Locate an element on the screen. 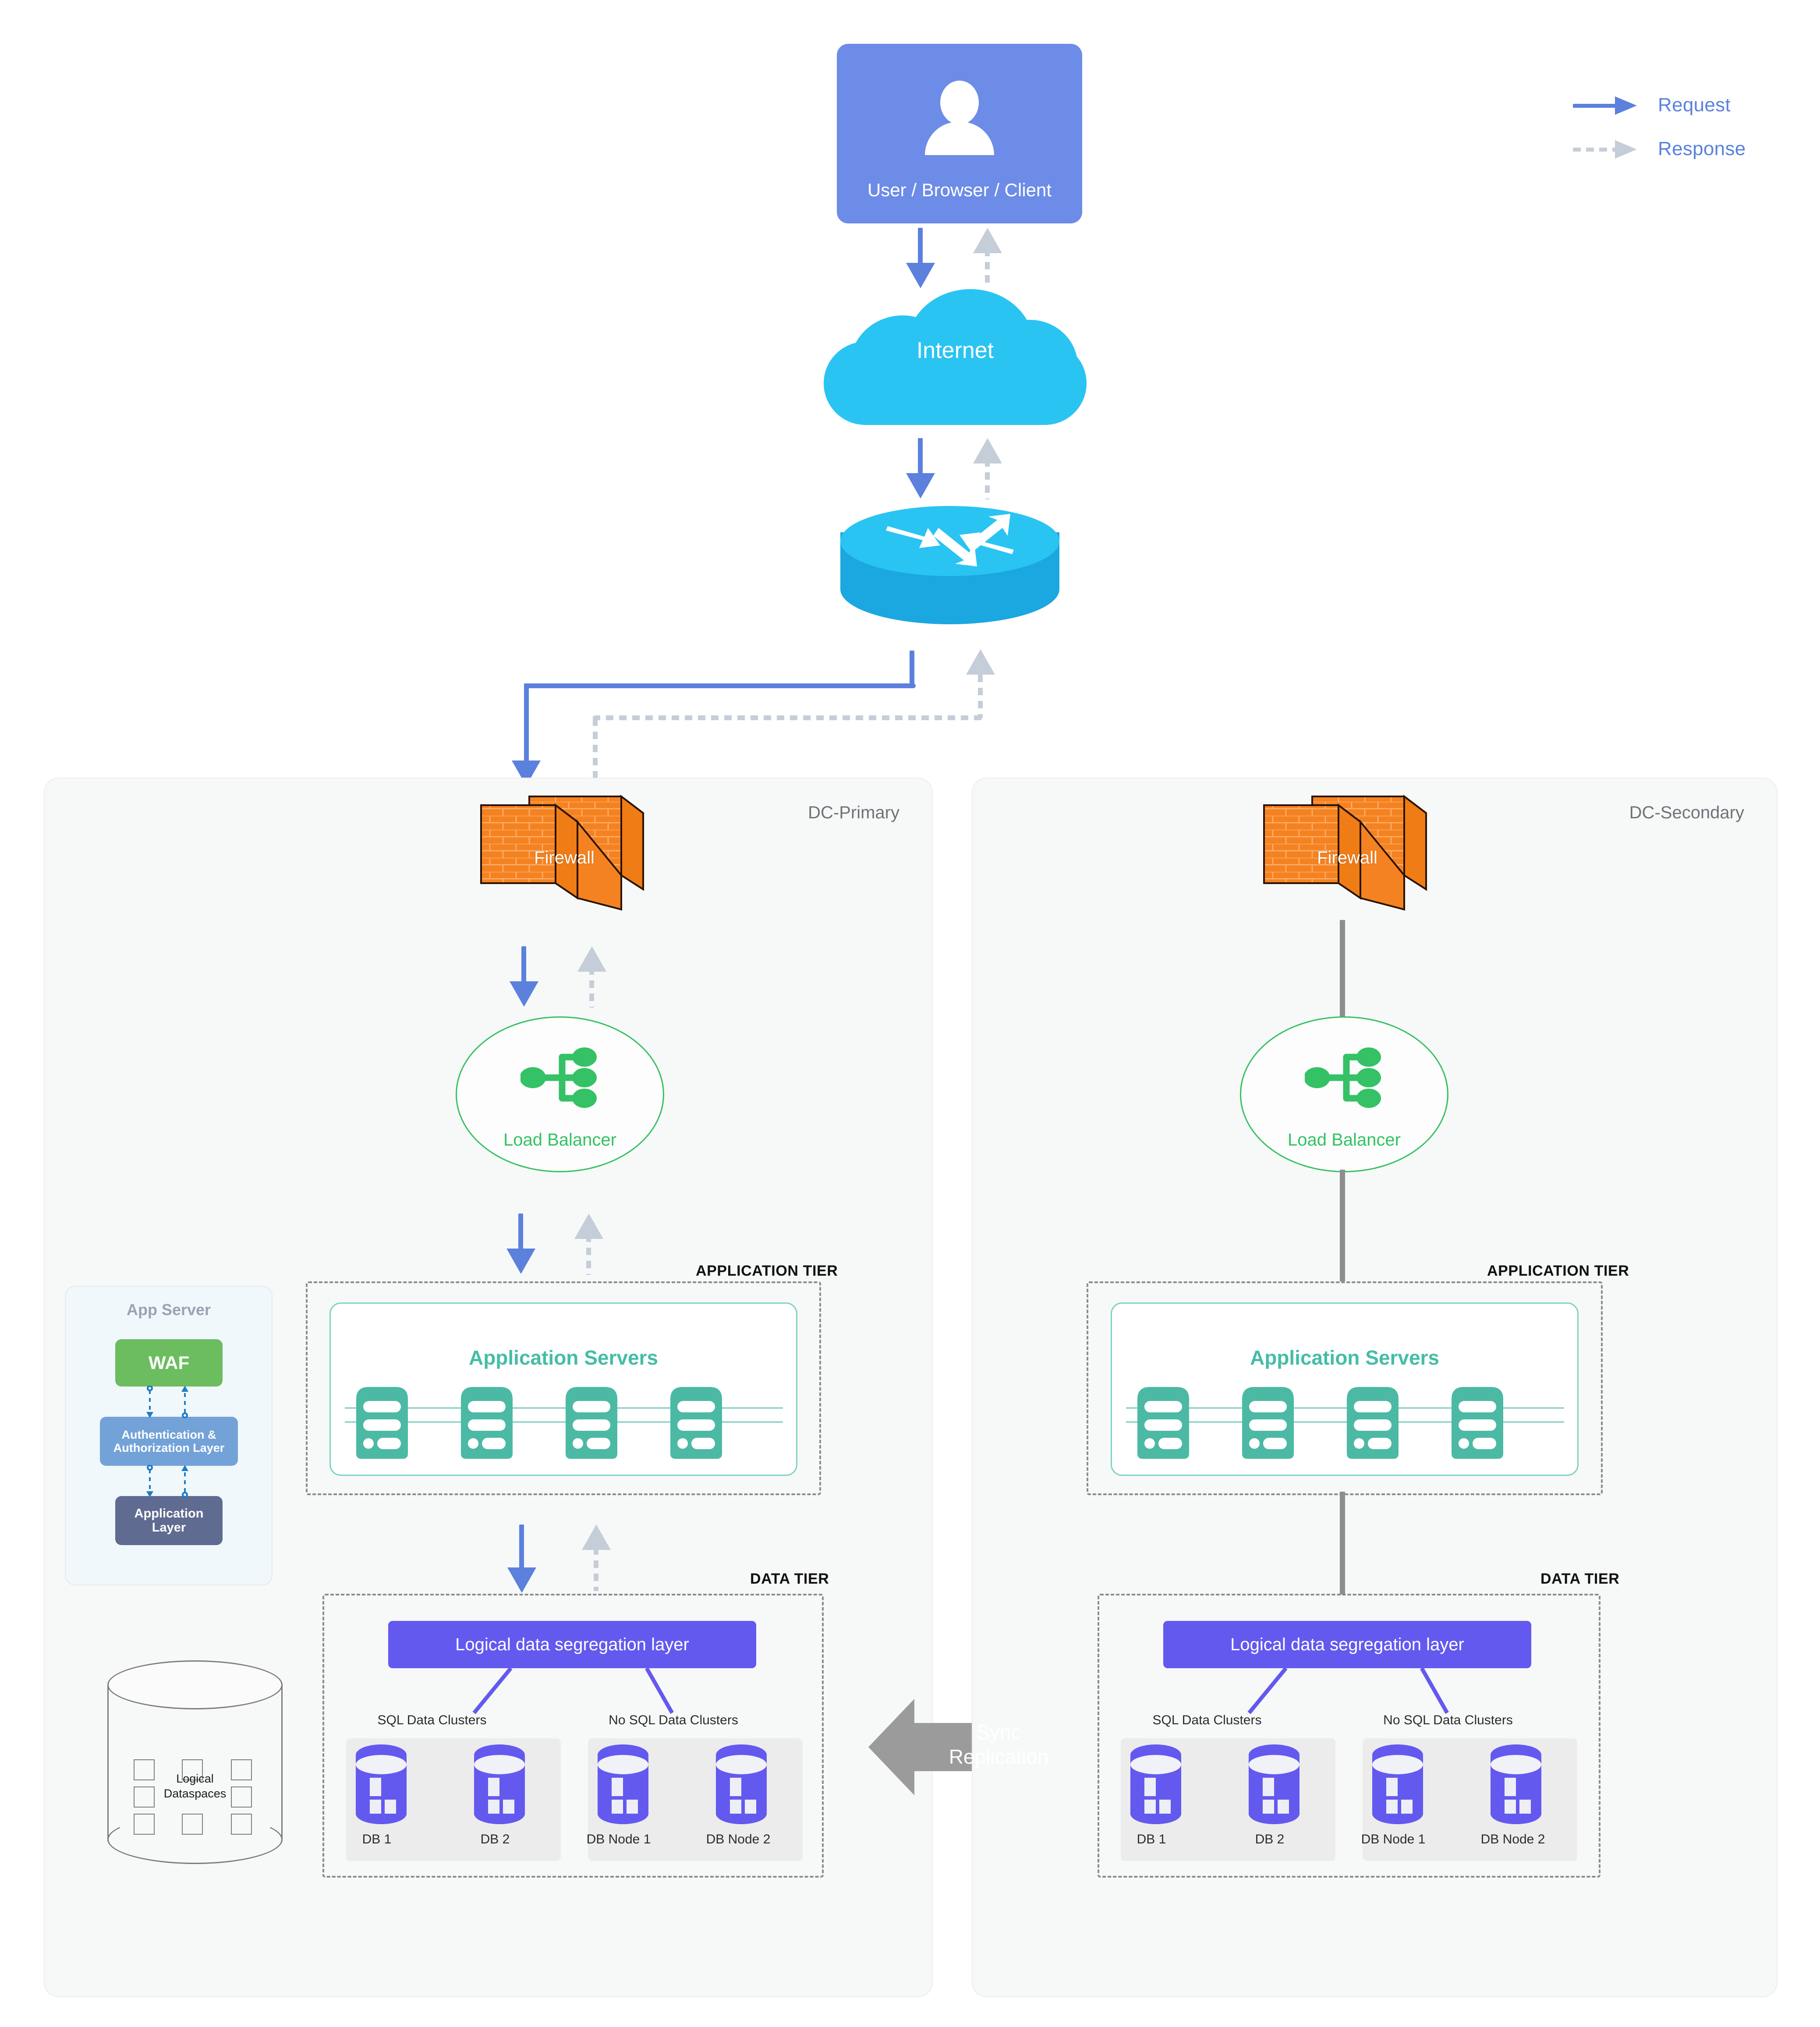 This screenshot has height=2027, width=1820. auth-layer-label: Authentication & Authorization Layer is located at coordinates (169, 1441).